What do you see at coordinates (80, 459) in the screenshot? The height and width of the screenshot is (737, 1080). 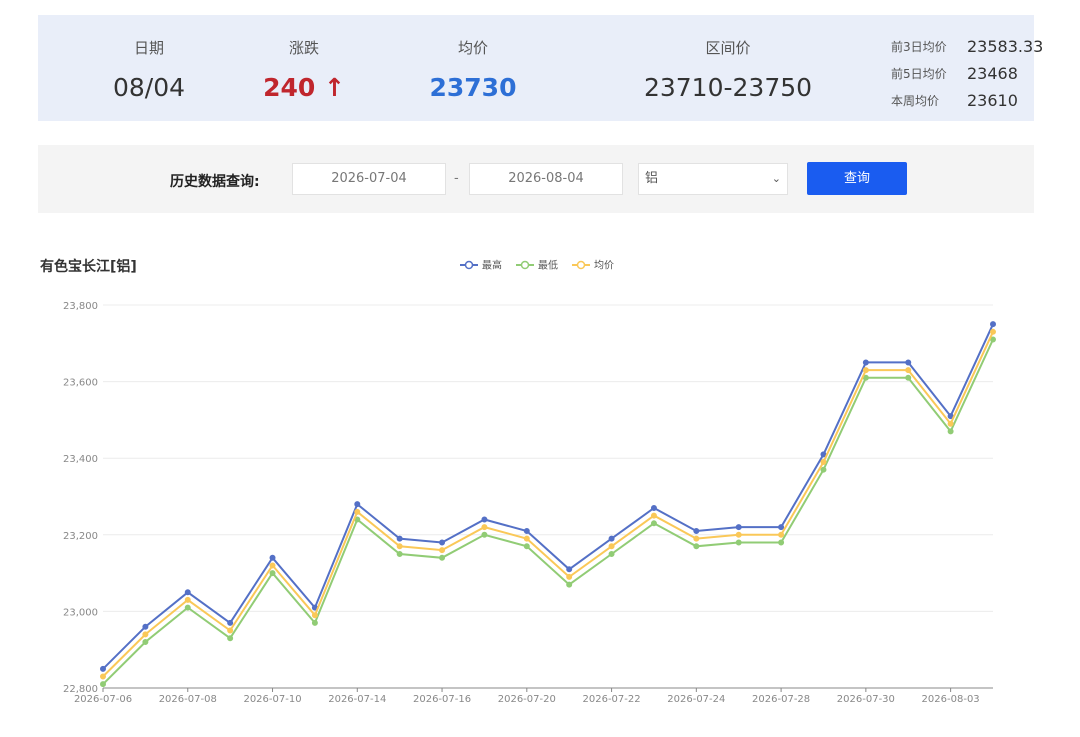 I see `y-tick-label: 23,400` at bounding box center [80, 459].